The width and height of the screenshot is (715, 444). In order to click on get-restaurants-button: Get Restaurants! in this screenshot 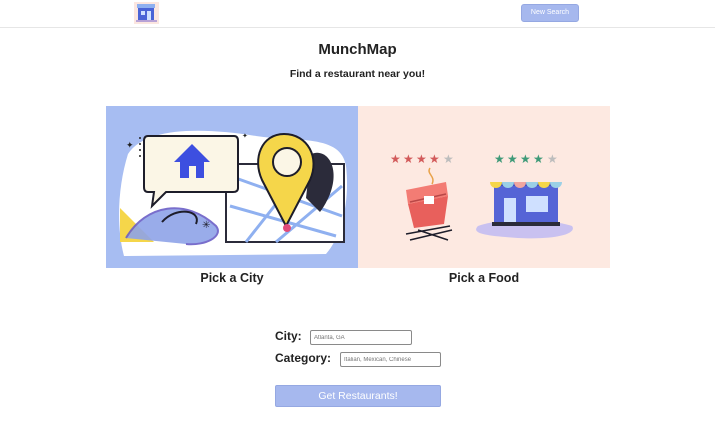, I will do `click(358, 396)`.